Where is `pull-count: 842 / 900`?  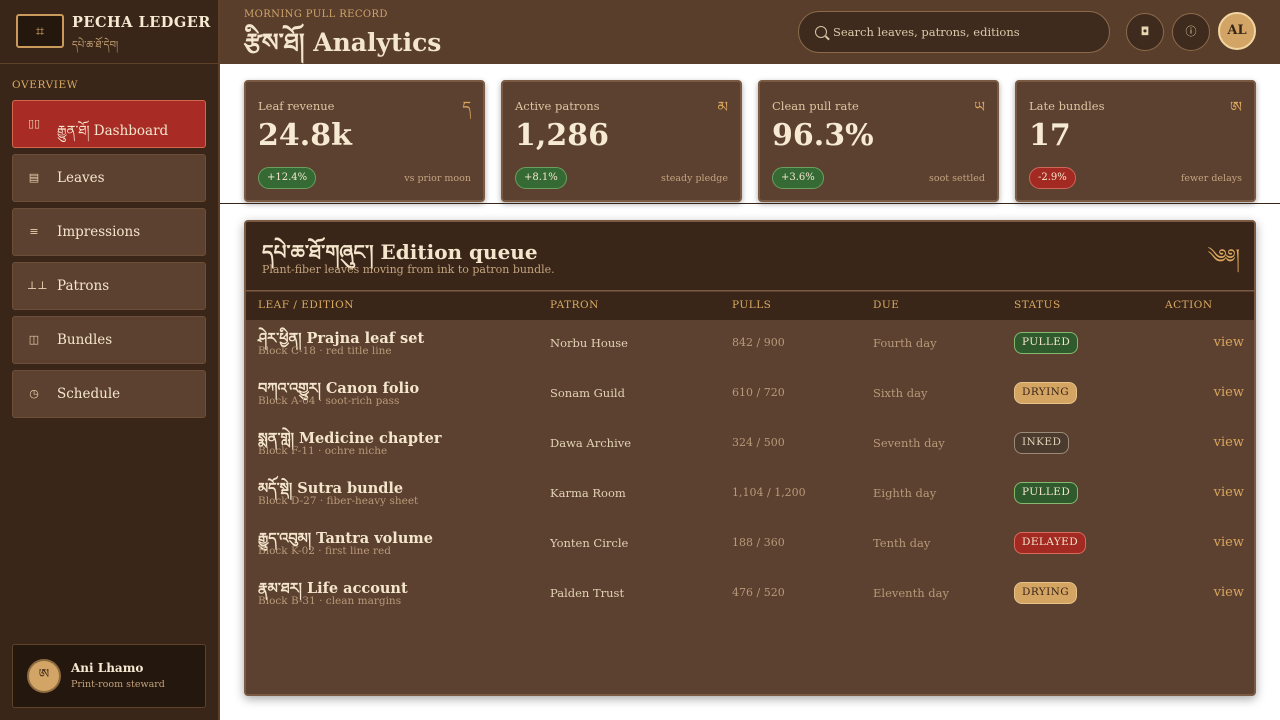 pull-count: 842 / 900 is located at coordinates (758, 342).